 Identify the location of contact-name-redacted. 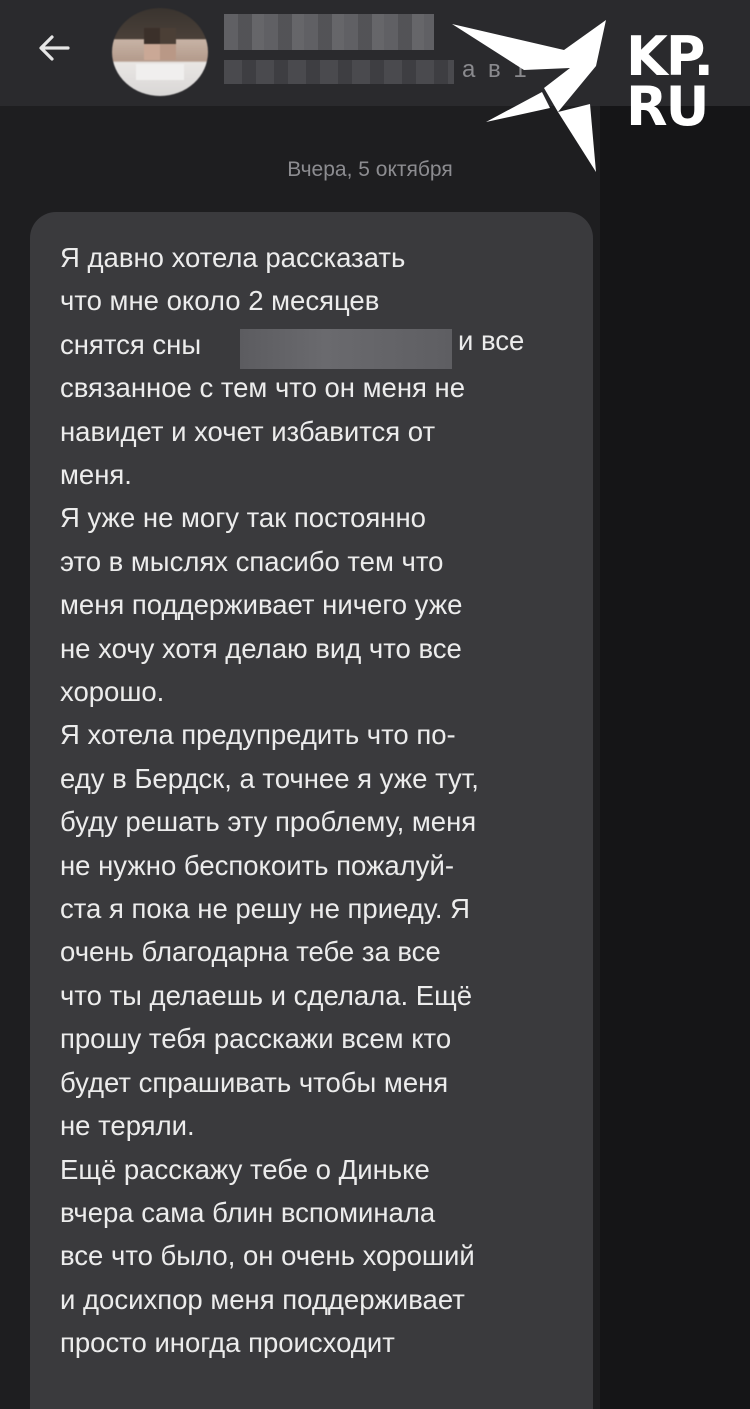
(329, 32).